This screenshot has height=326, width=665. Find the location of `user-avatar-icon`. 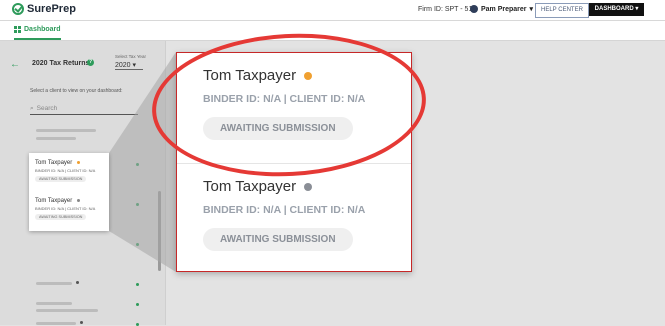

user-avatar-icon is located at coordinates (474, 9).